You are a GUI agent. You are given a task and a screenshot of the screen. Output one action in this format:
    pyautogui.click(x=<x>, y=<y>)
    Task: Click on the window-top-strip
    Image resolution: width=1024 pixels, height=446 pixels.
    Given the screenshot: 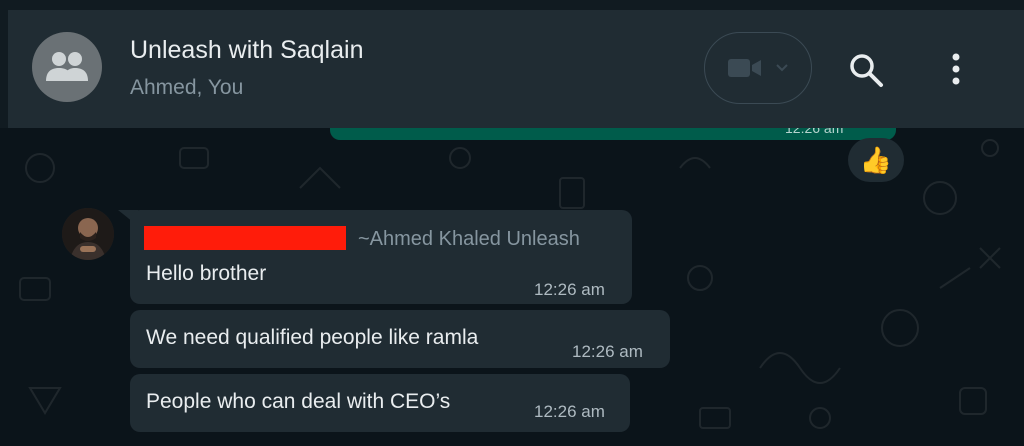 What is the action you would take?
    pyautogui.click(x=512, y=5)
    